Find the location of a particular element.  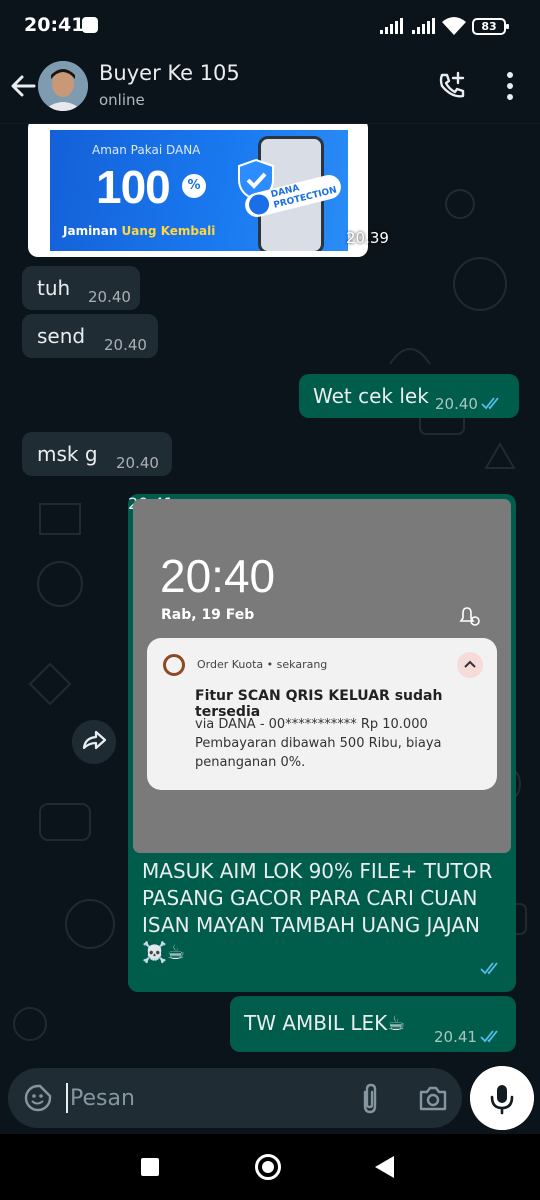

compose-box is located at coordinates (235, 1098).